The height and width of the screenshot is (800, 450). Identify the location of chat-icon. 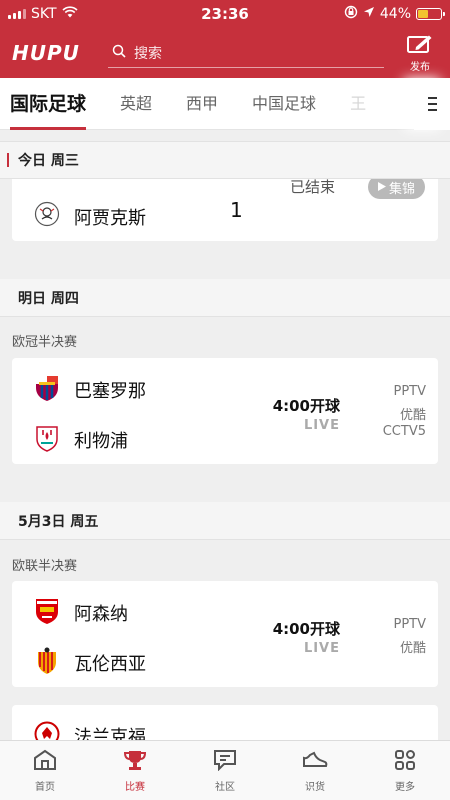
(225, 761).